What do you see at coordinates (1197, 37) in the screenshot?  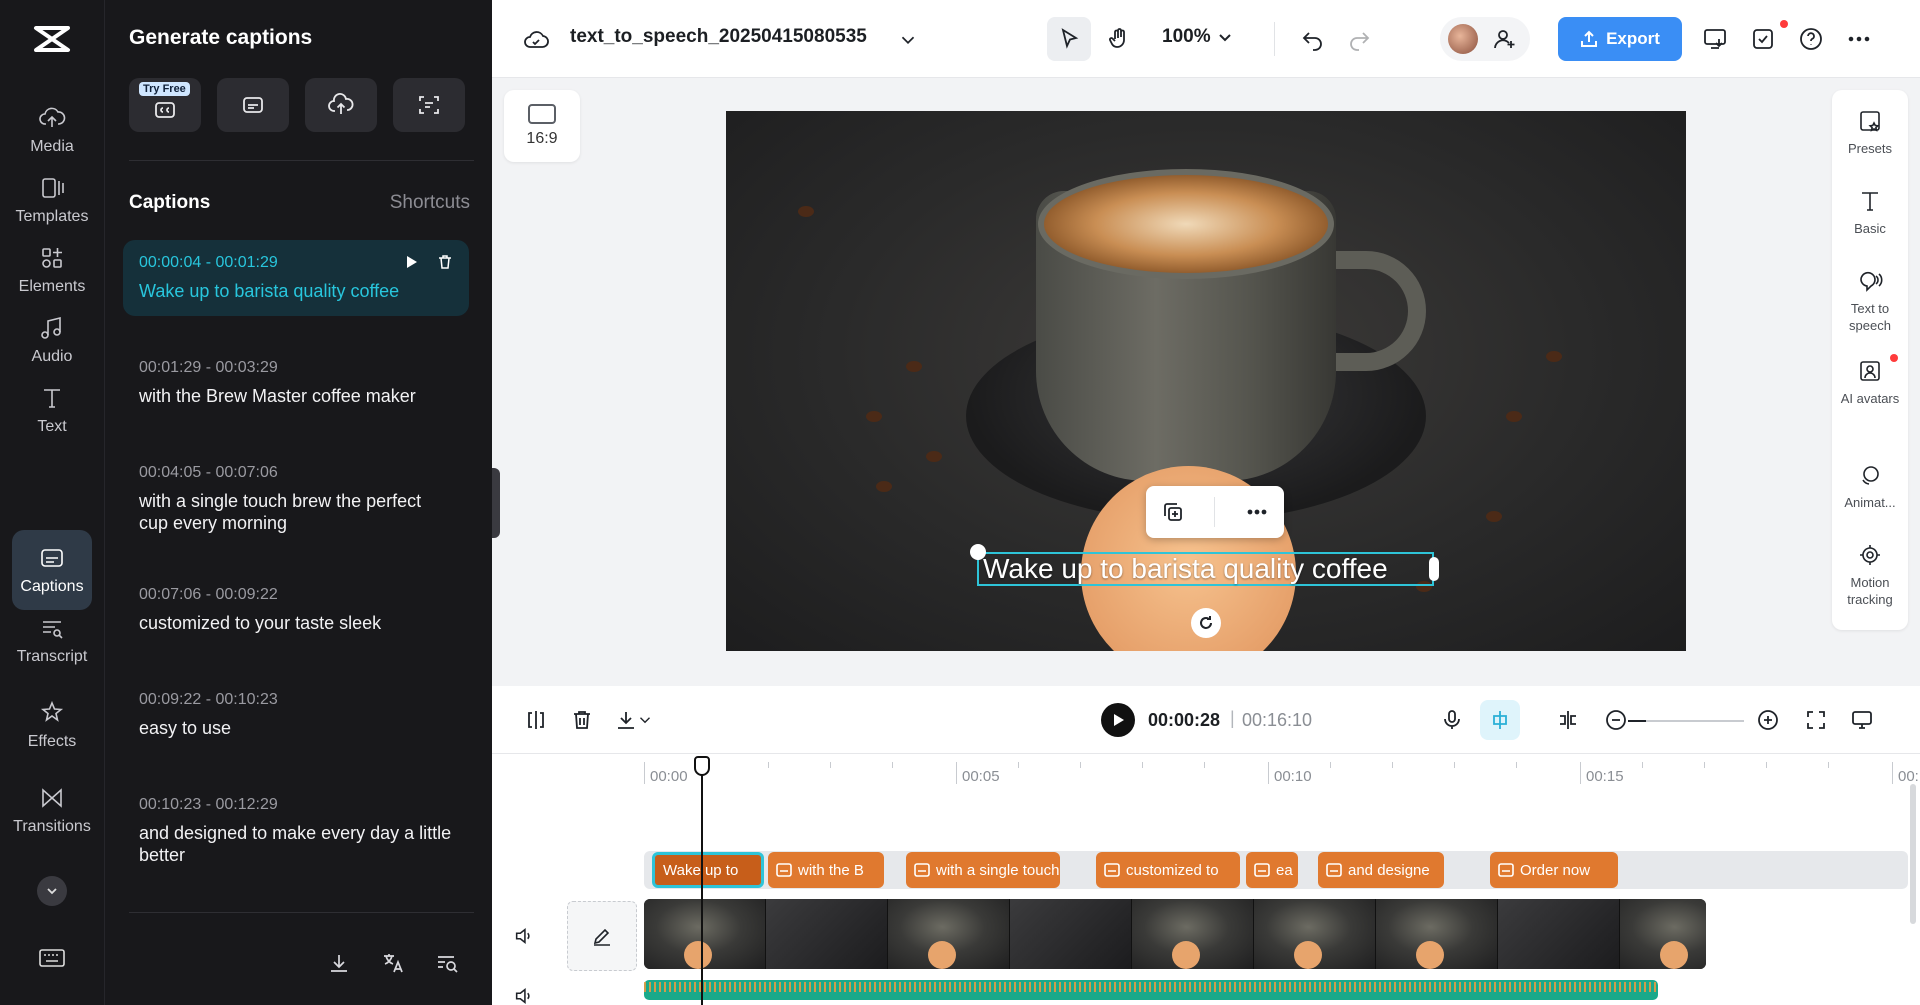 I see `zoom-select: 100%` at bounding box center [1197, 37].